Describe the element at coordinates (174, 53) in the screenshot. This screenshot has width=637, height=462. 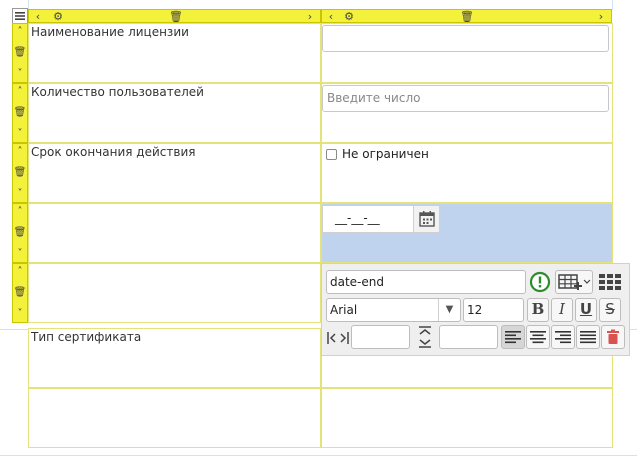
I see `label-cell: Наименование лицензии` at that location.